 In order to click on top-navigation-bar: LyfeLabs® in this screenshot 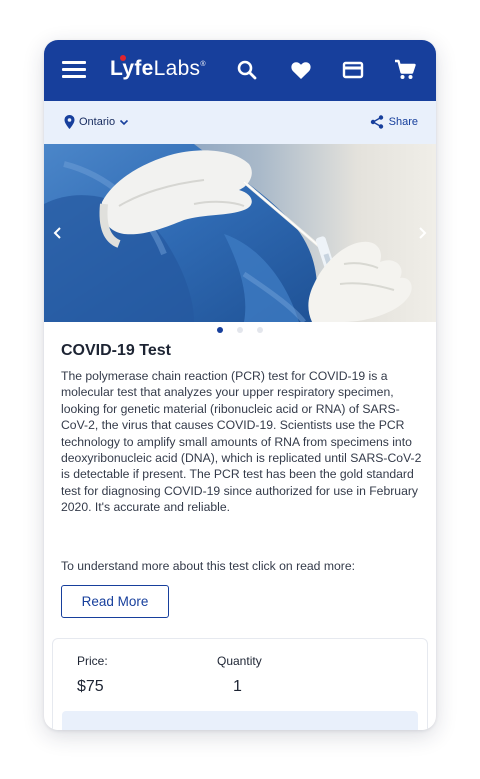, I will do `click(240, 70)`.